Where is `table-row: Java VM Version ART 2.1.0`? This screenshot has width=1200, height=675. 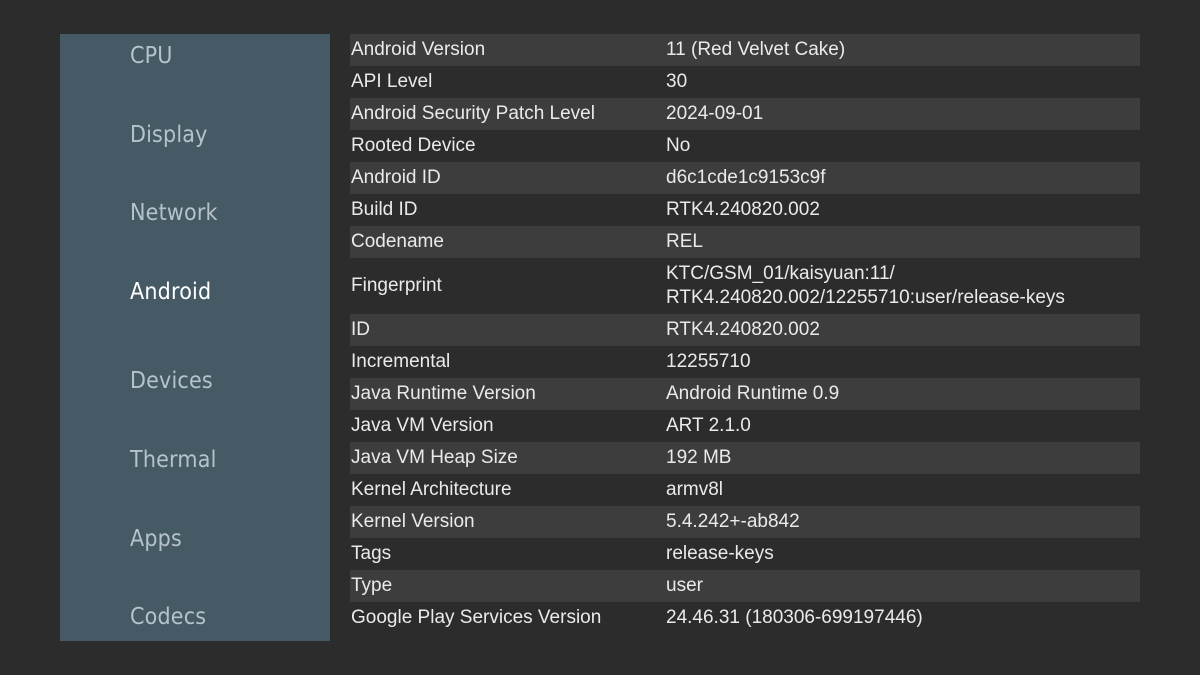 table-row: Java VM Version ART 2.1.0 is located at coordinates (745, 426).